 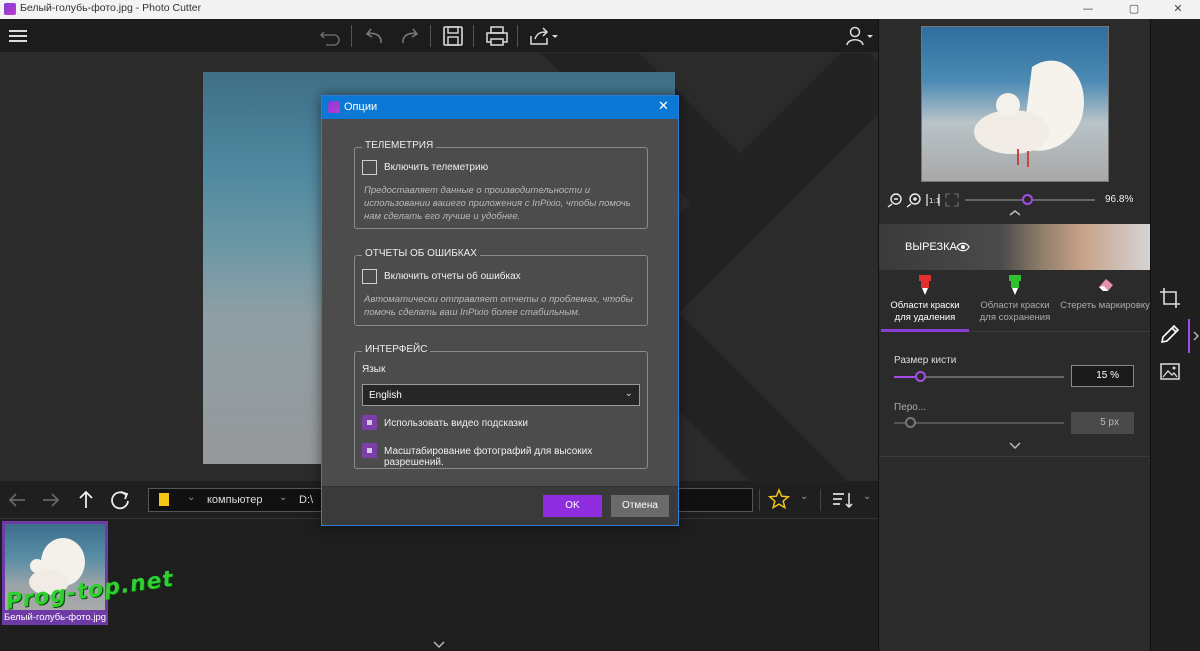 What do you see at coordinates (331, 36) in the screenshot?
I see `undo-all-icon` at bounding box center [331, 36].